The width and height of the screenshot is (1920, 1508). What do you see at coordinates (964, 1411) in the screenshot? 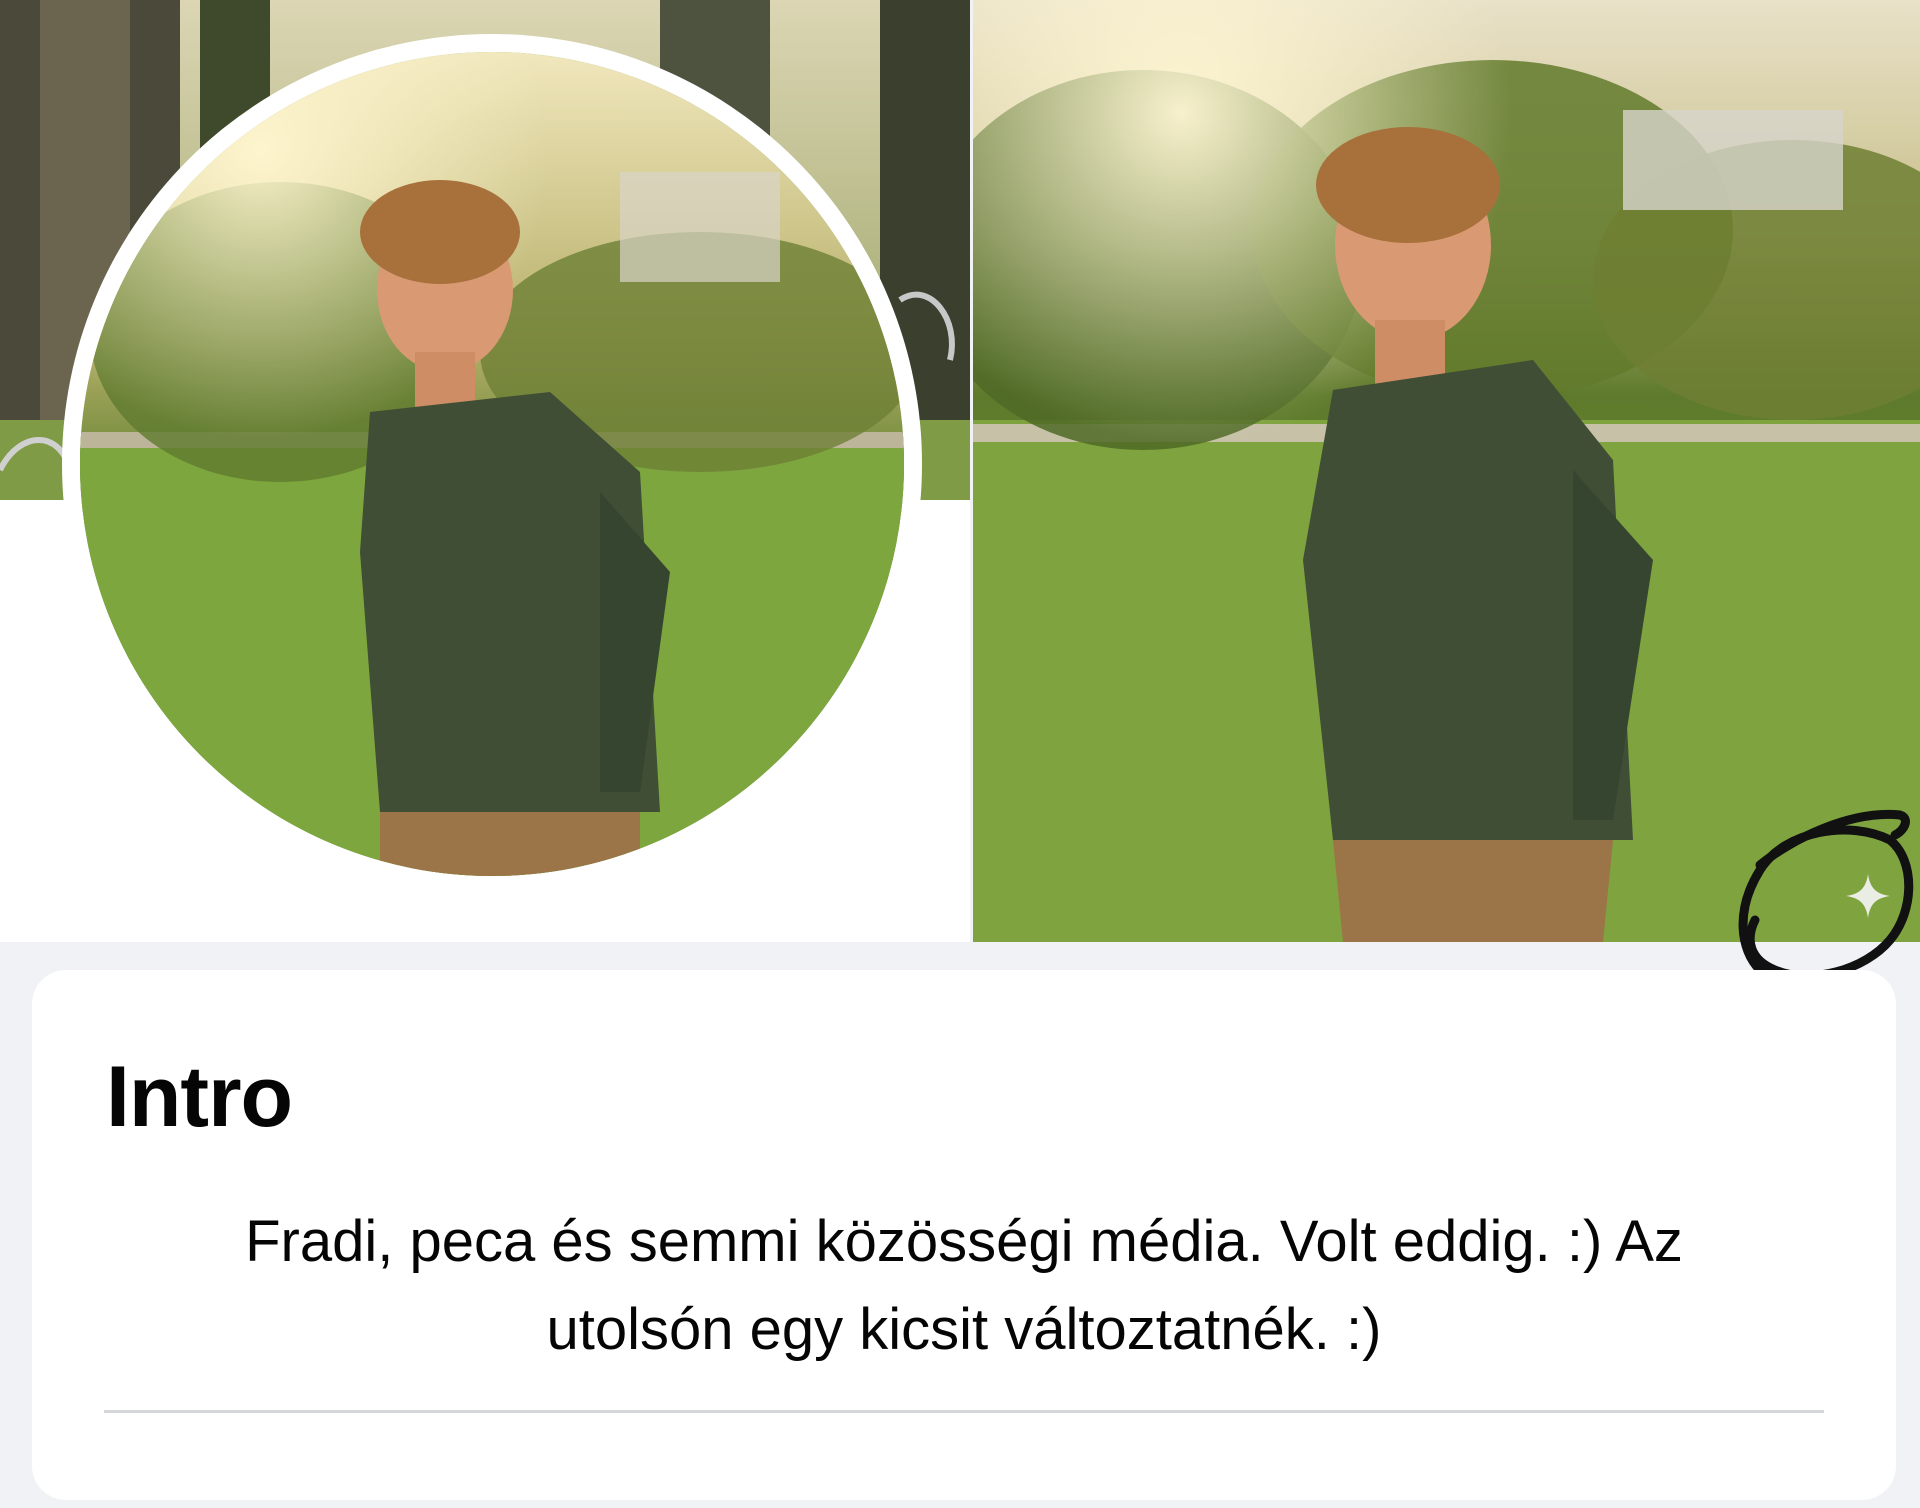
I see `divider` at bounding box center [964, 1411].